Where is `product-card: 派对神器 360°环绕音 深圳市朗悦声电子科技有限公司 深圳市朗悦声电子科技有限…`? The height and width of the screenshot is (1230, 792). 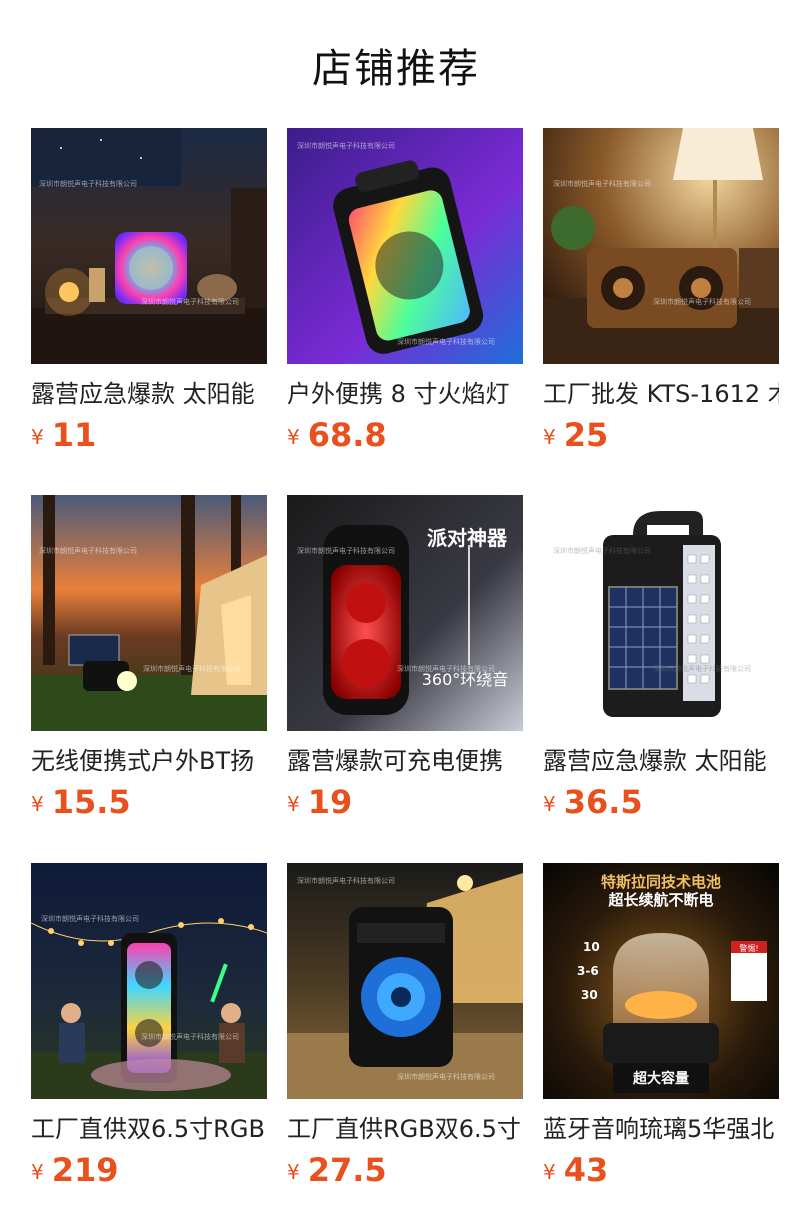
product-card: 派对神器 360°环绕音 深圳市朗悦声电子科技有限公司 深圳市朗悦声电子科技有限… is located at coordinates (405, 660).